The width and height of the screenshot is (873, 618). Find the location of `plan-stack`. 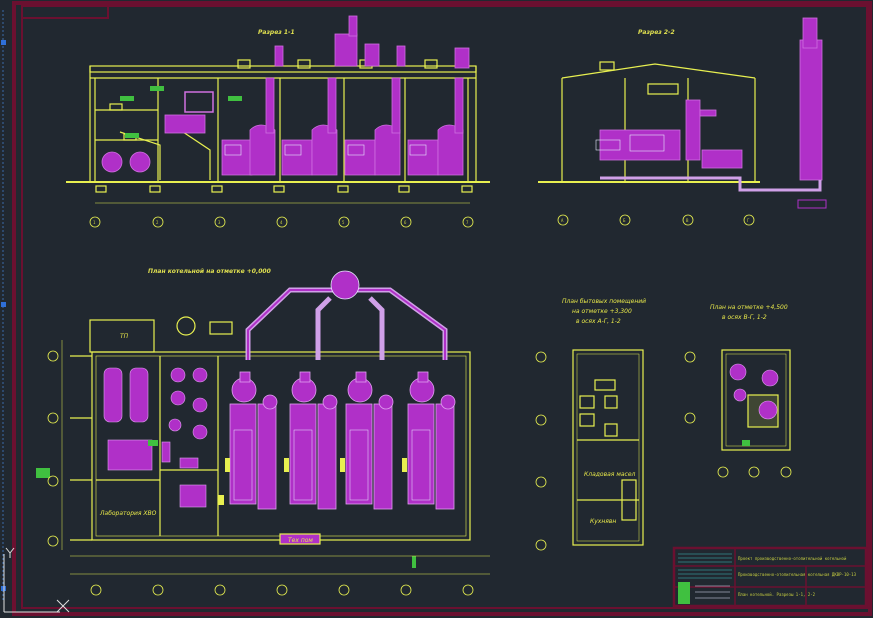

plan-stack is located at coordinates (738, 413).